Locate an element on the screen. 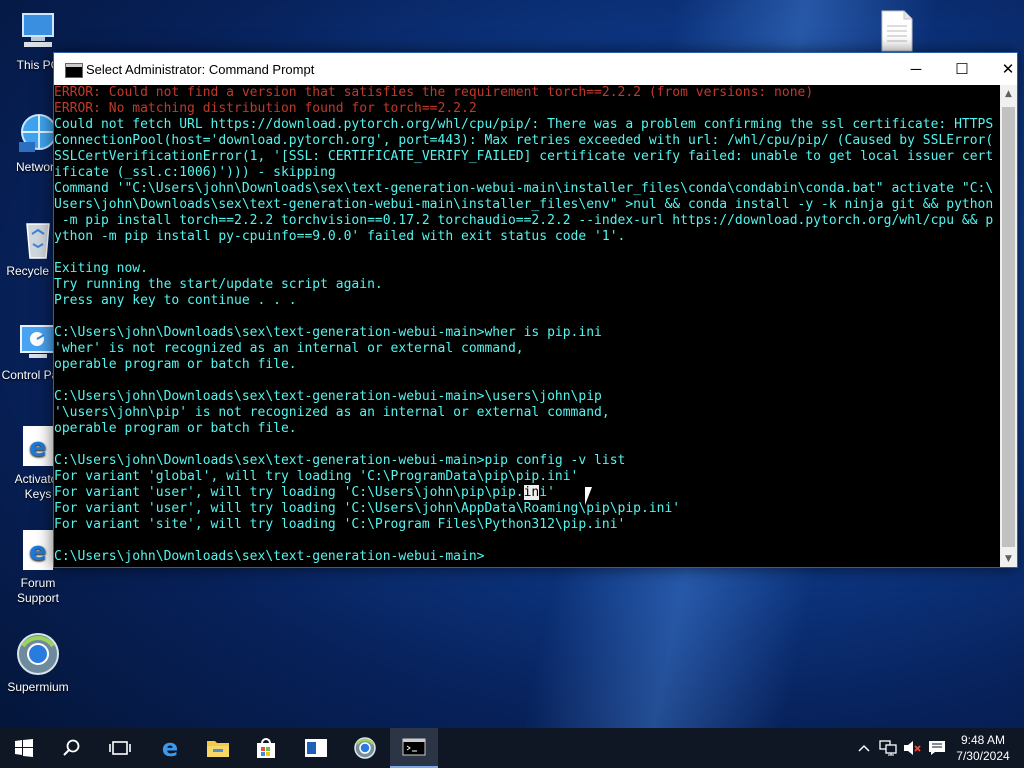  chevron-up-icon is located at coordinates (864, 748).